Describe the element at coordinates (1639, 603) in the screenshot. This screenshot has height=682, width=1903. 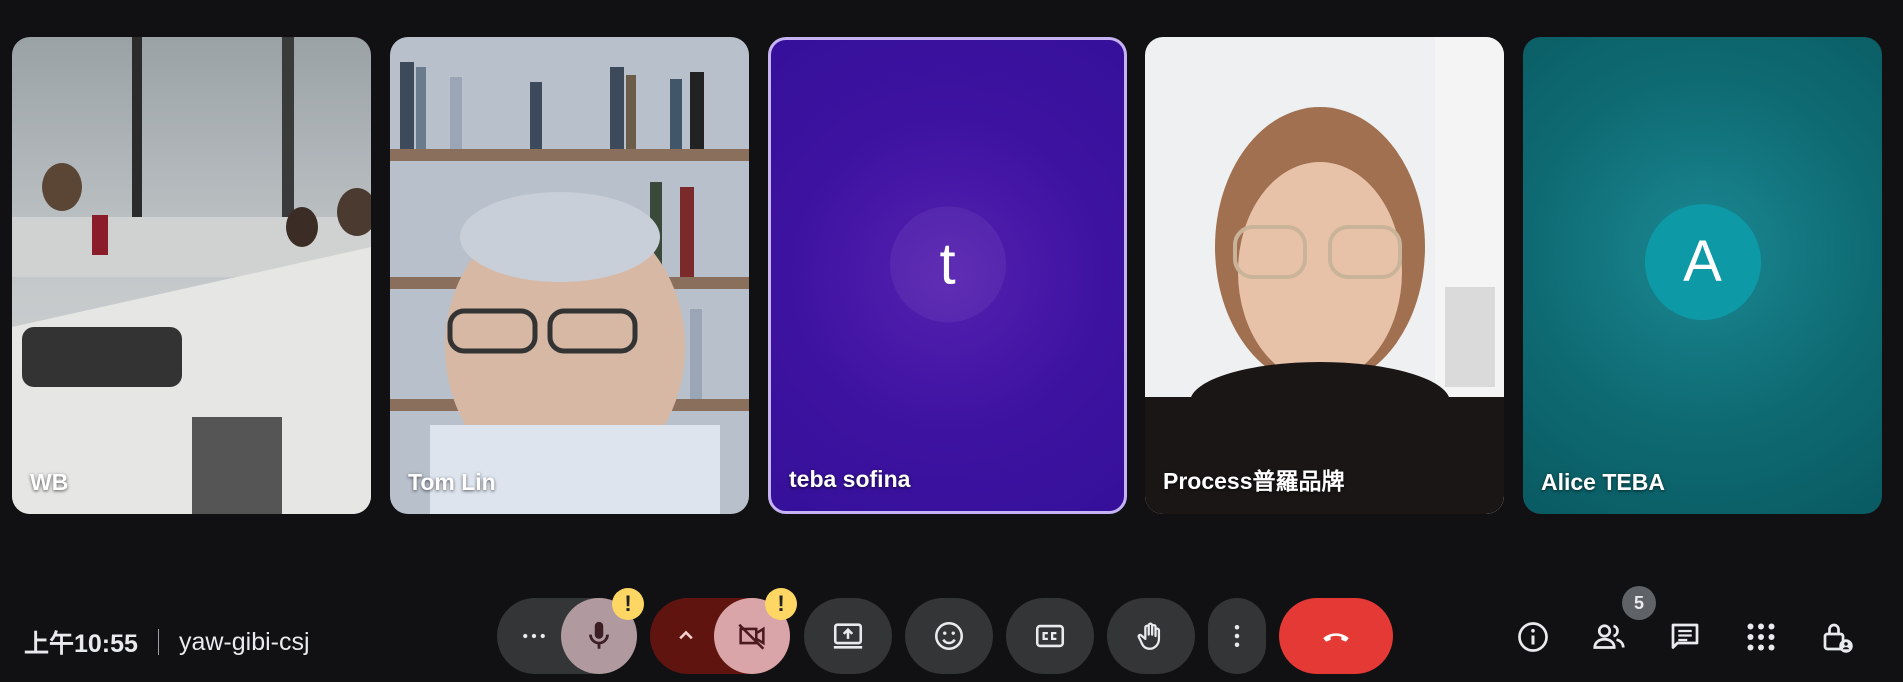
I see `people-count-badge: 5` at that location.